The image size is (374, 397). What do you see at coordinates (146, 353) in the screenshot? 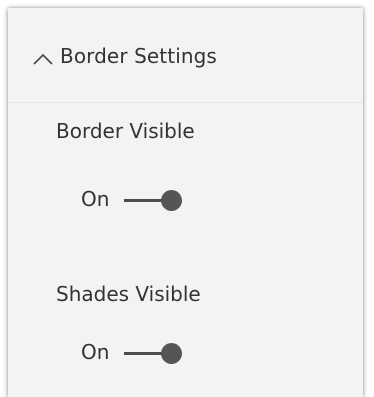
I see `shades-visible-toggle: On` at bounding box center [146, 353].